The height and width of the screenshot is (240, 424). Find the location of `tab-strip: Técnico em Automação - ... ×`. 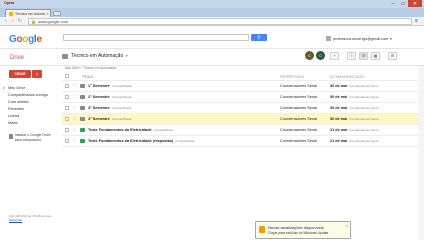

tab-strip: Técnico em Automação - ... × is located at coordinates (212, 12).